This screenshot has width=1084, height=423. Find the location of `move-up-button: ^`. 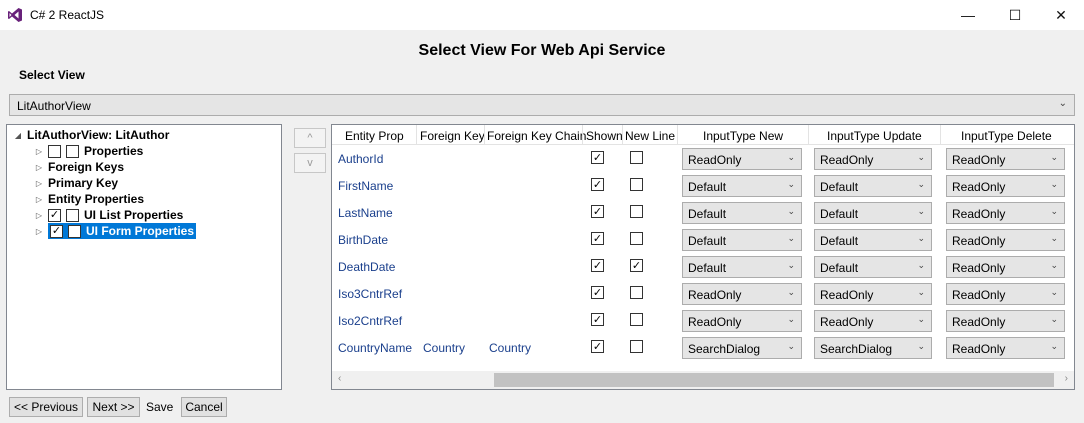

move-up-button: ^ is located at coordinates (310, 138).